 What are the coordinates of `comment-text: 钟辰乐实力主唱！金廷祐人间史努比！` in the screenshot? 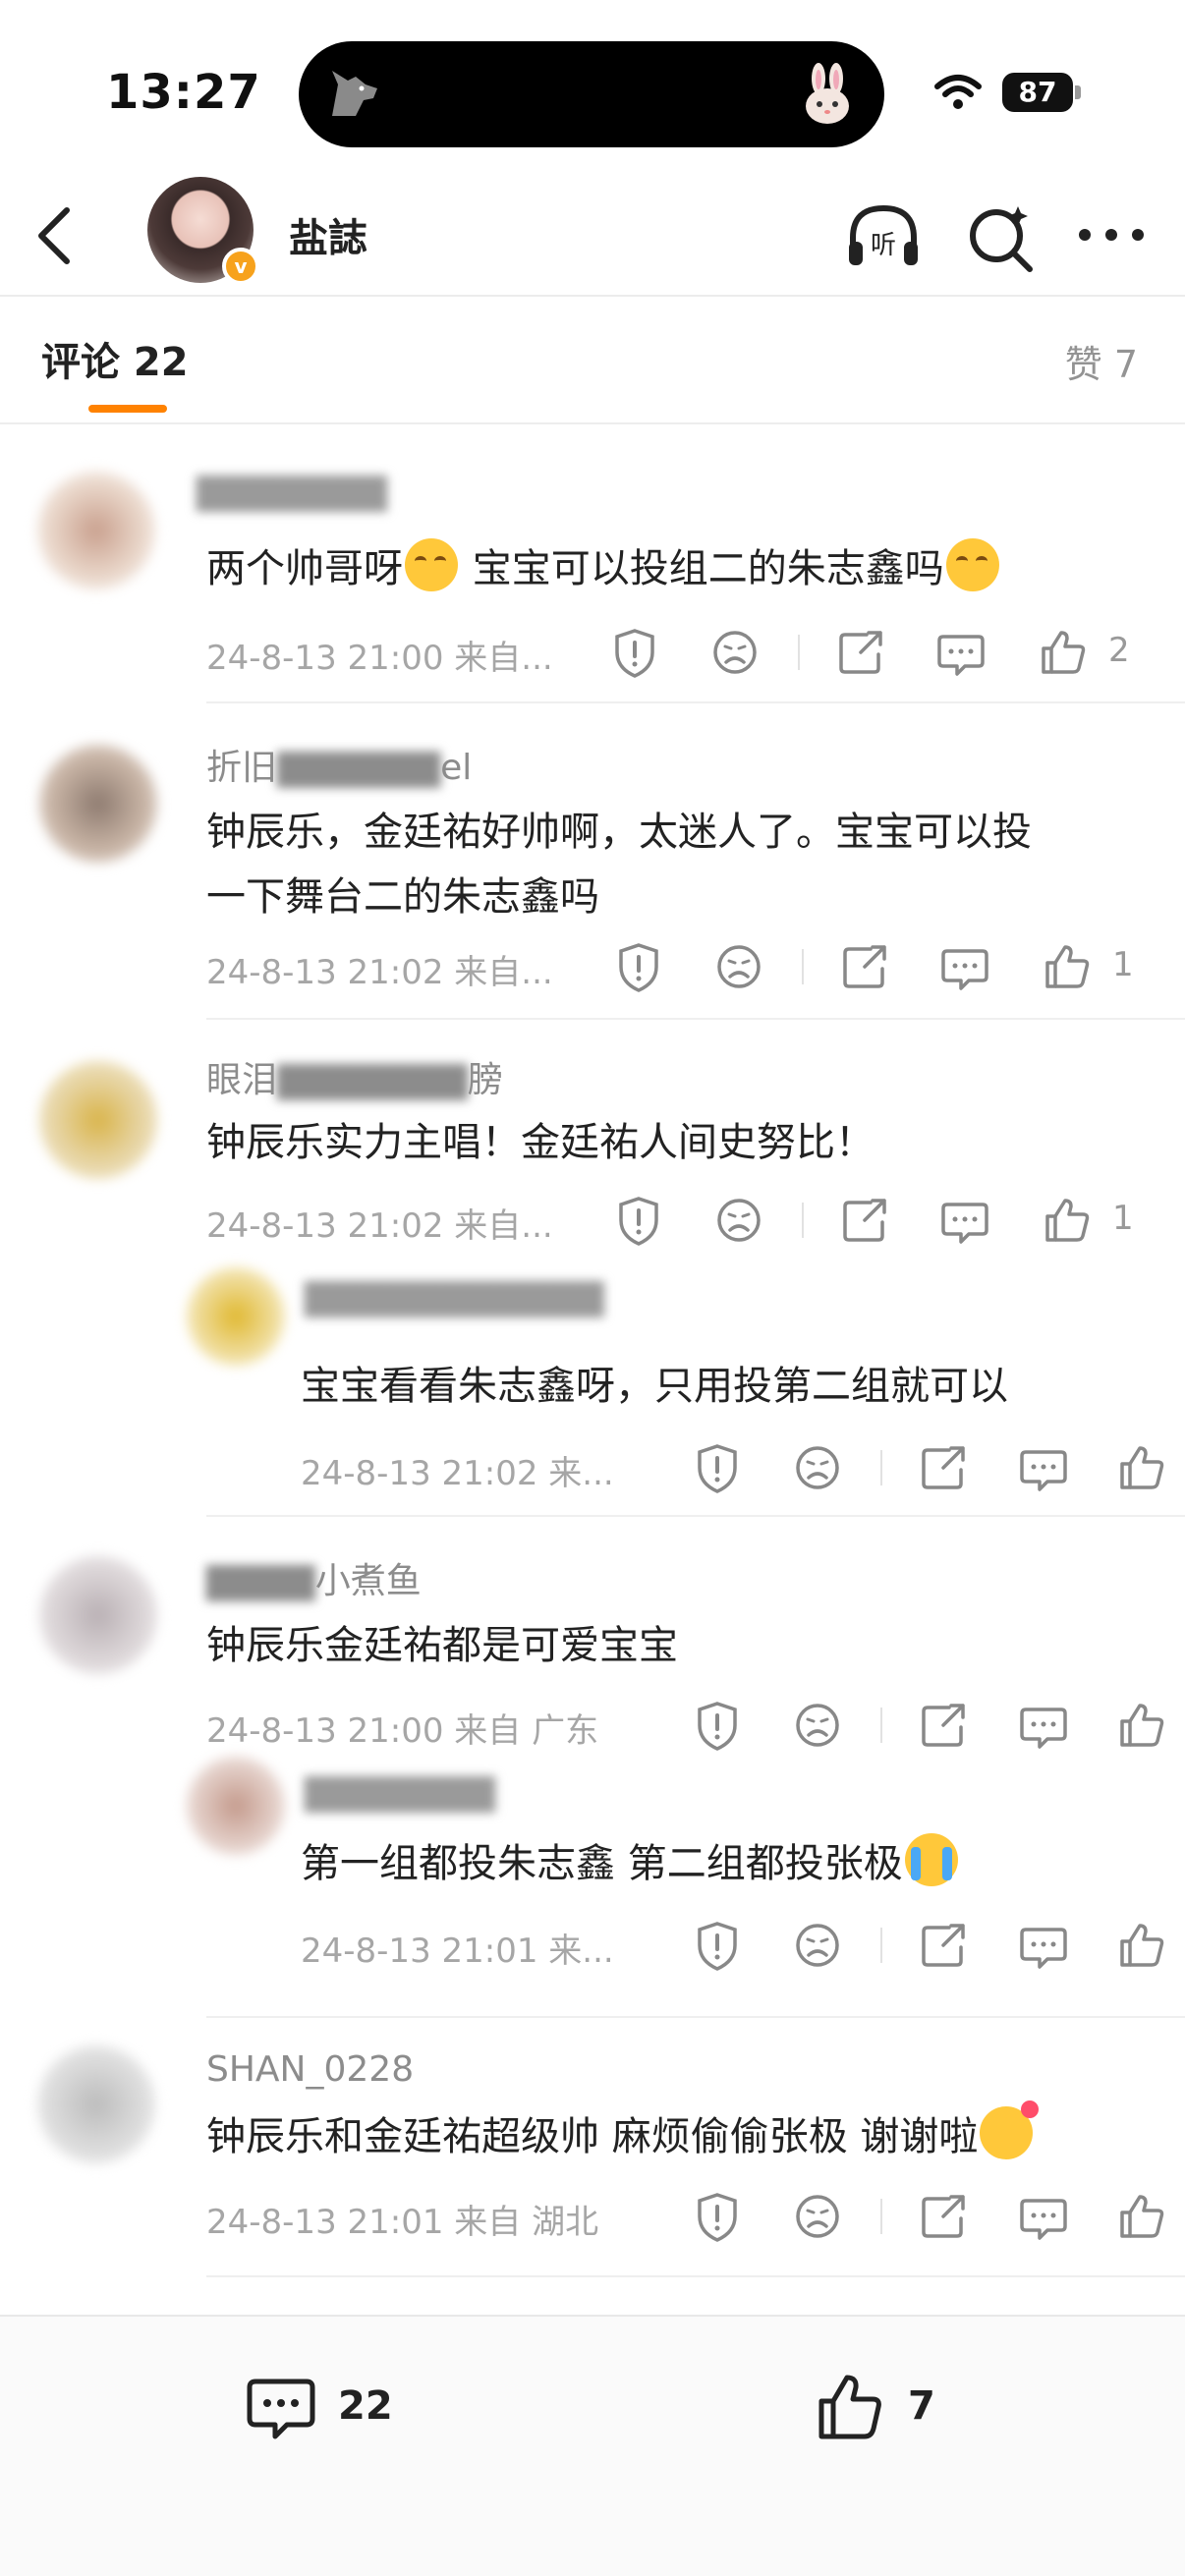 It's located at (540, 1142).